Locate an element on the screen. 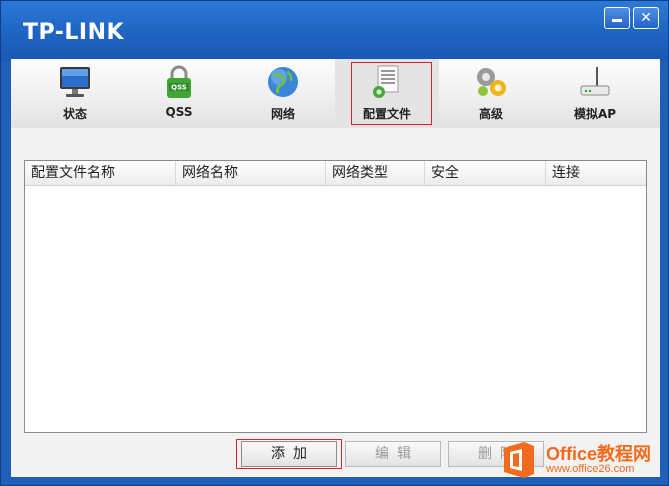  main-toolbar: 状态 QSS QSS 网络 配置文件 高级 模拟AP is located at coordinates (335, 94).